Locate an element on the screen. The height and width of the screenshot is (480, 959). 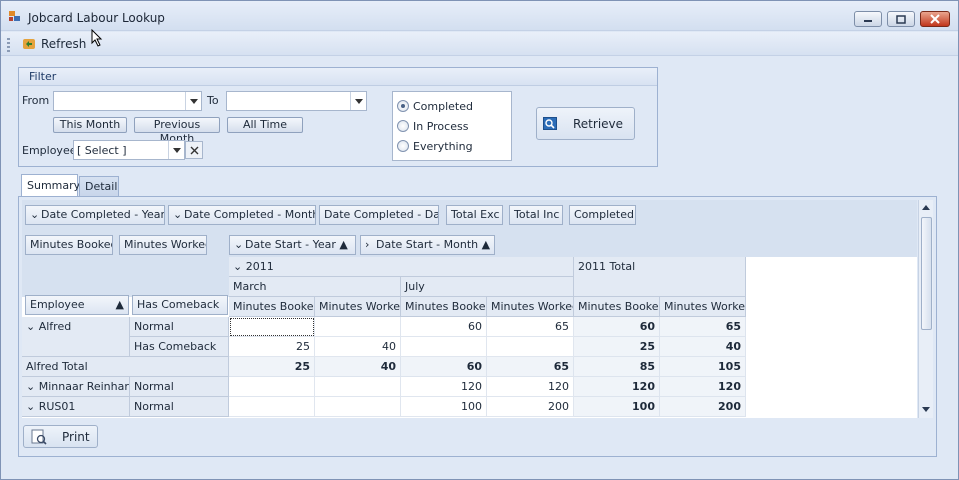
from-date-dropdown is located at coordinates (193, 101).